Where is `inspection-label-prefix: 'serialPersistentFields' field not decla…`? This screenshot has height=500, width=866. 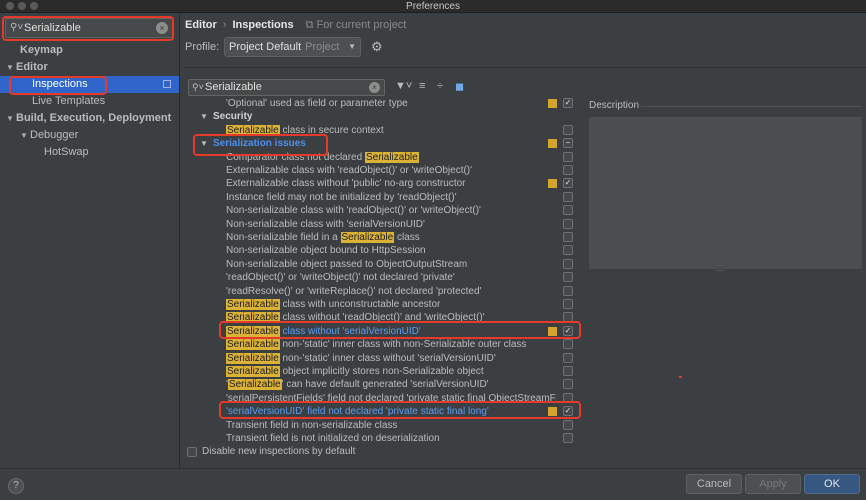
inspection-label-prefix: 'serialPersistentFields' field not decla… is located at coordinates (391, 398).